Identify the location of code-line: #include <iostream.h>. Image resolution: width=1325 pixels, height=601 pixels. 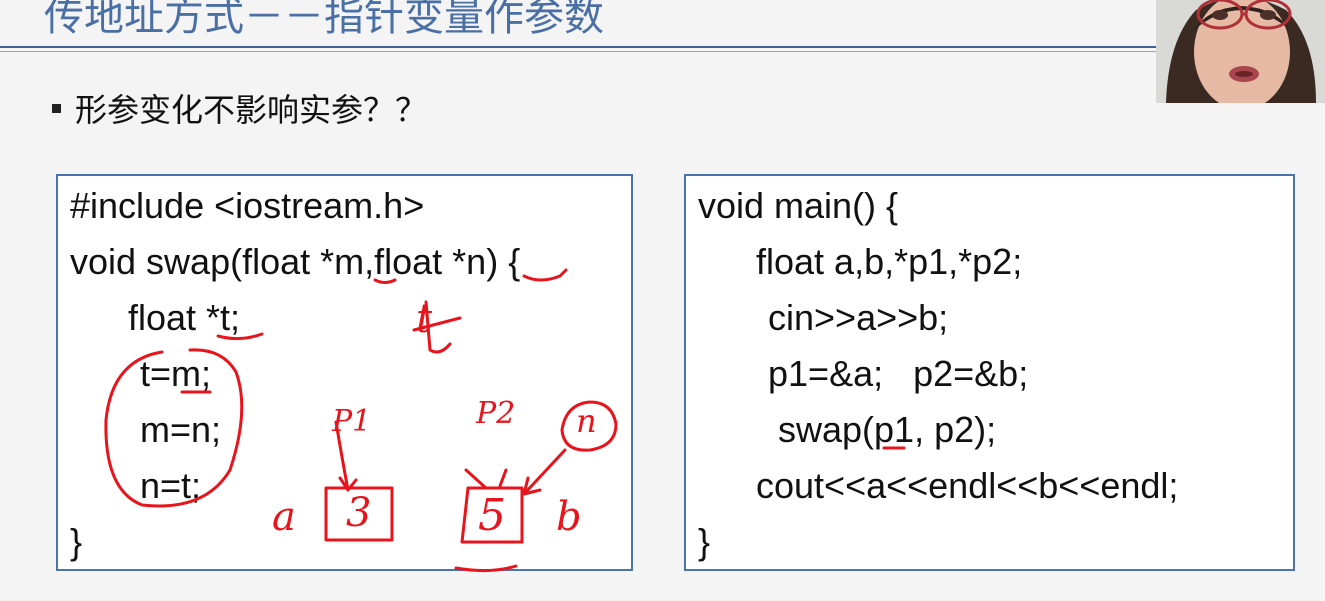
(247, 205).